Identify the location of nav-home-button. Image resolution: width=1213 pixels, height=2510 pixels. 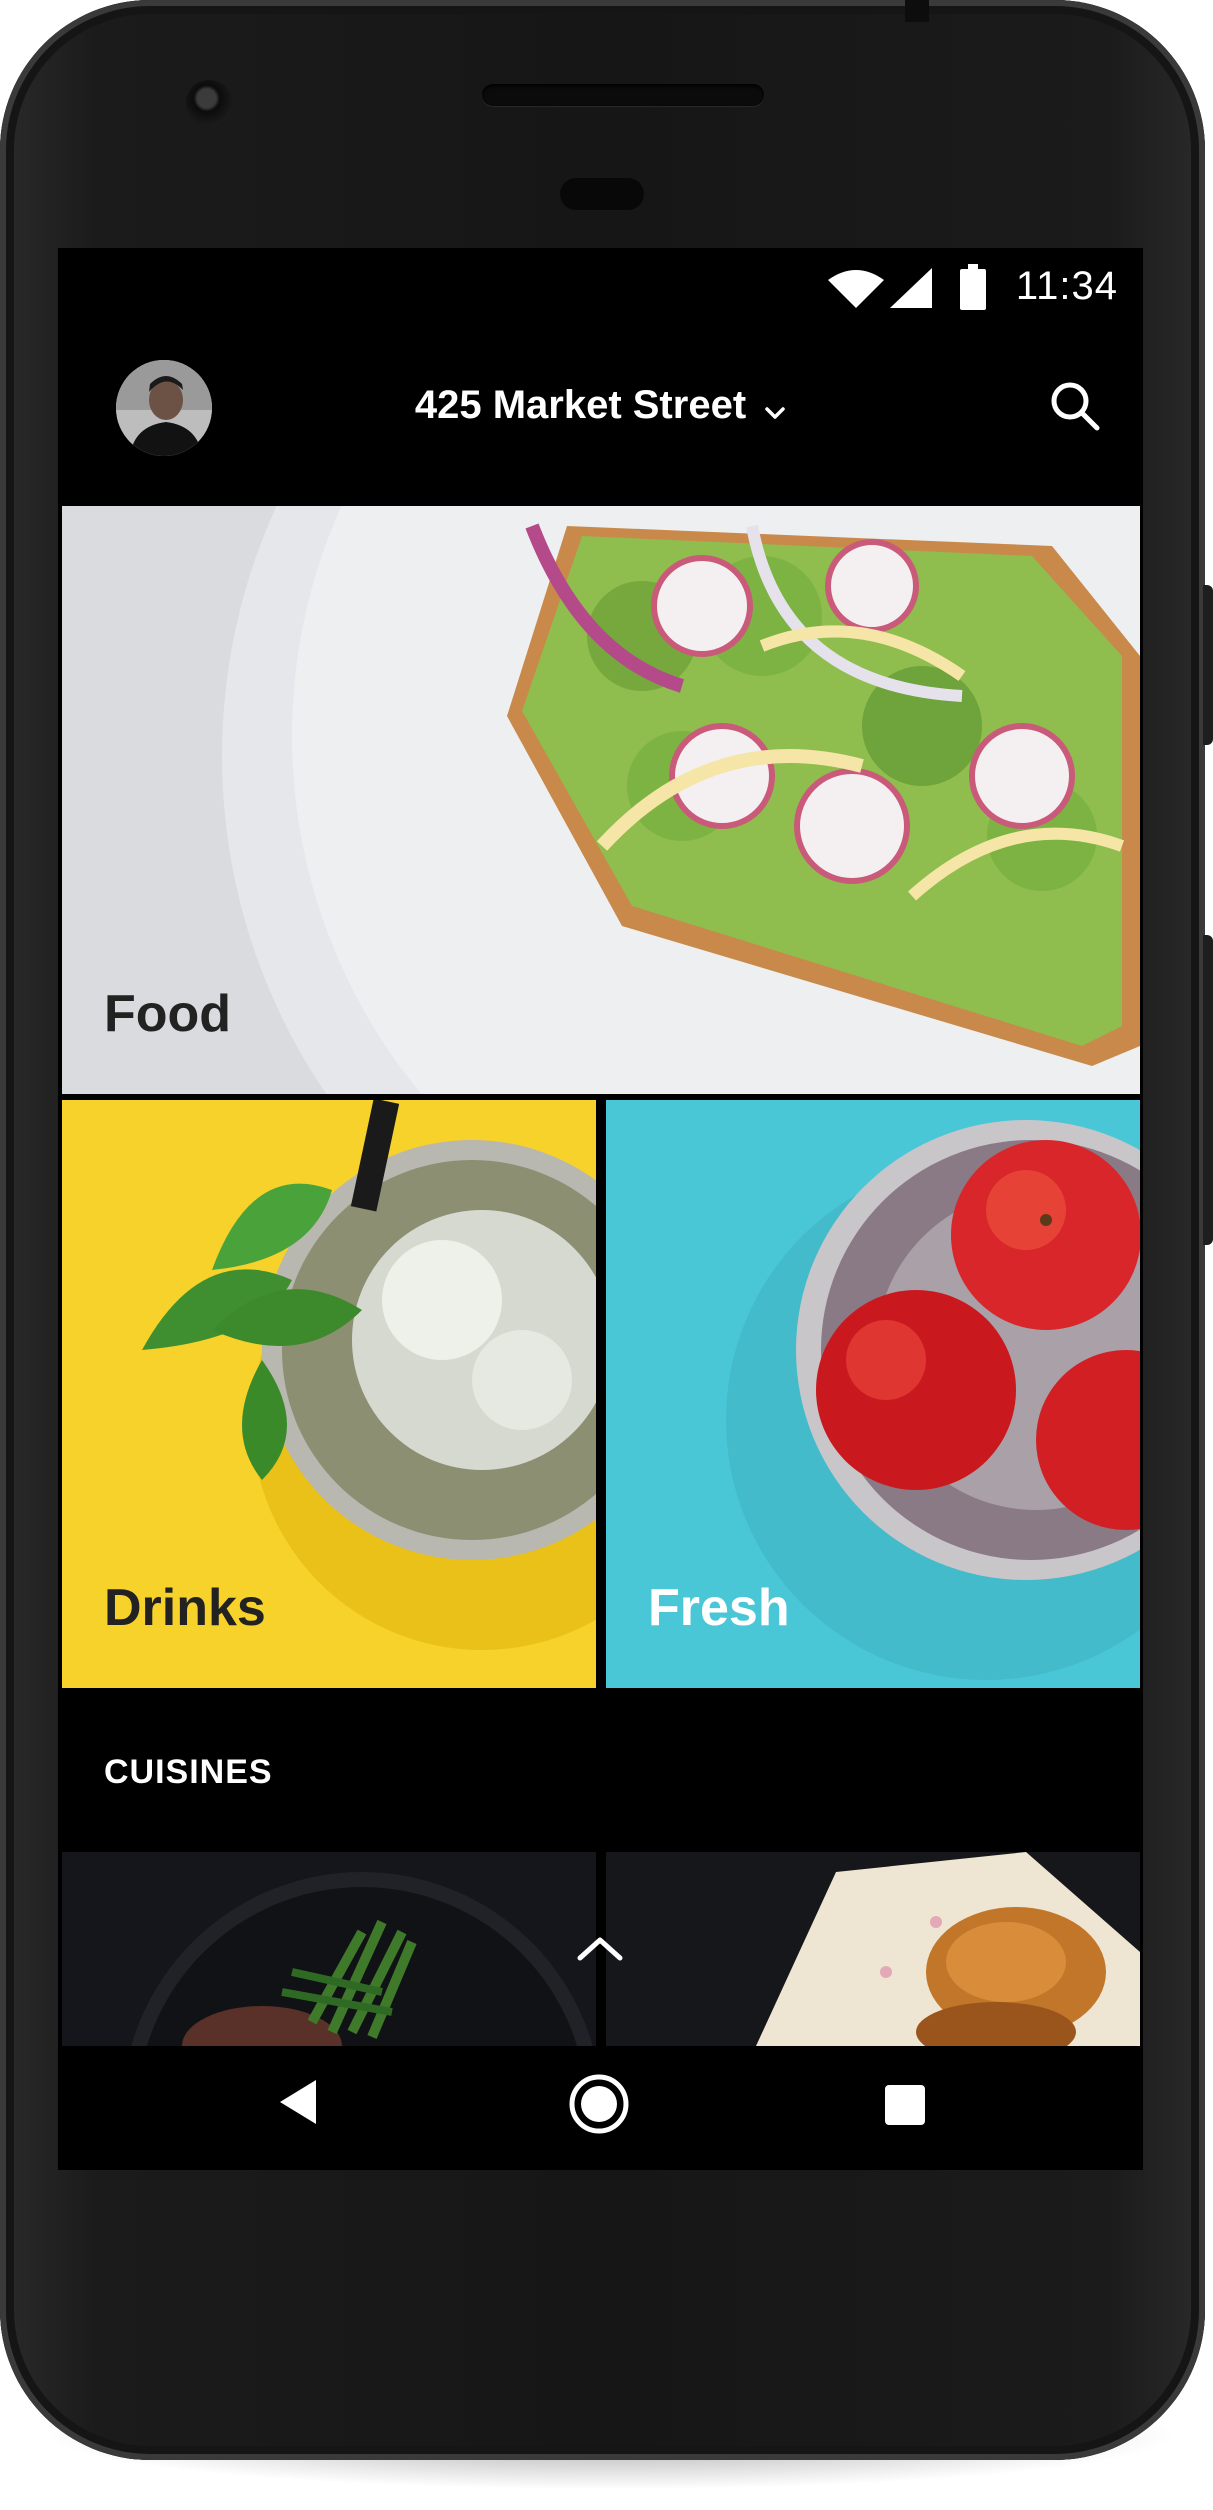
(599, 2106).